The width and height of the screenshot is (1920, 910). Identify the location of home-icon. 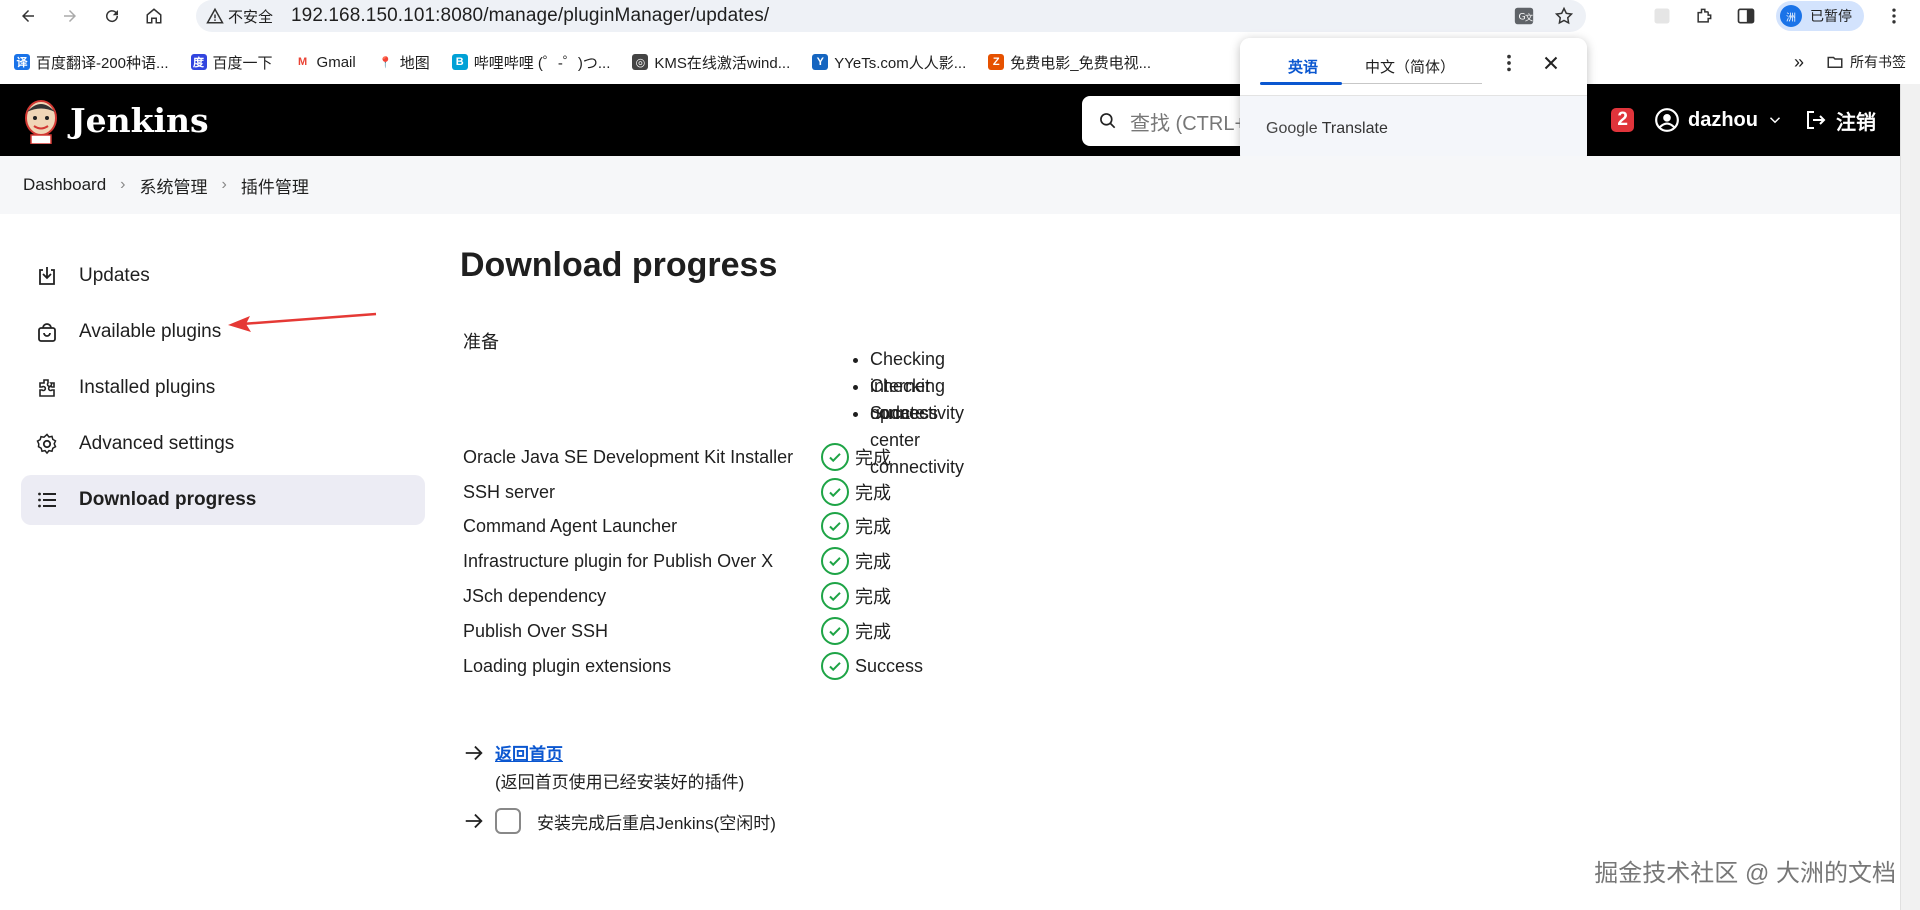
(154, 16).